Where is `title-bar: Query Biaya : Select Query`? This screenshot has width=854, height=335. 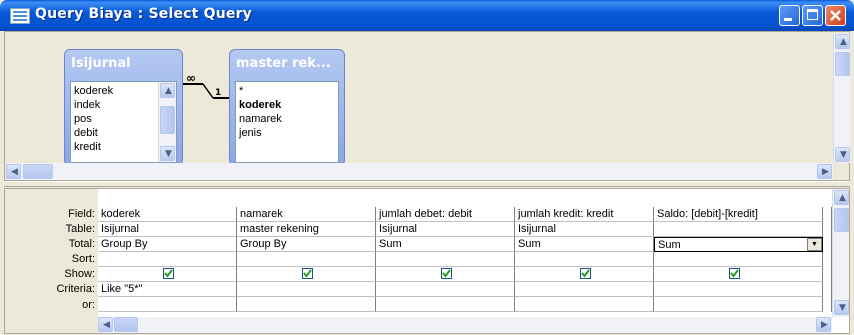 title-bar: Query Biaya : Select Query is located at coordinates (427, 15).